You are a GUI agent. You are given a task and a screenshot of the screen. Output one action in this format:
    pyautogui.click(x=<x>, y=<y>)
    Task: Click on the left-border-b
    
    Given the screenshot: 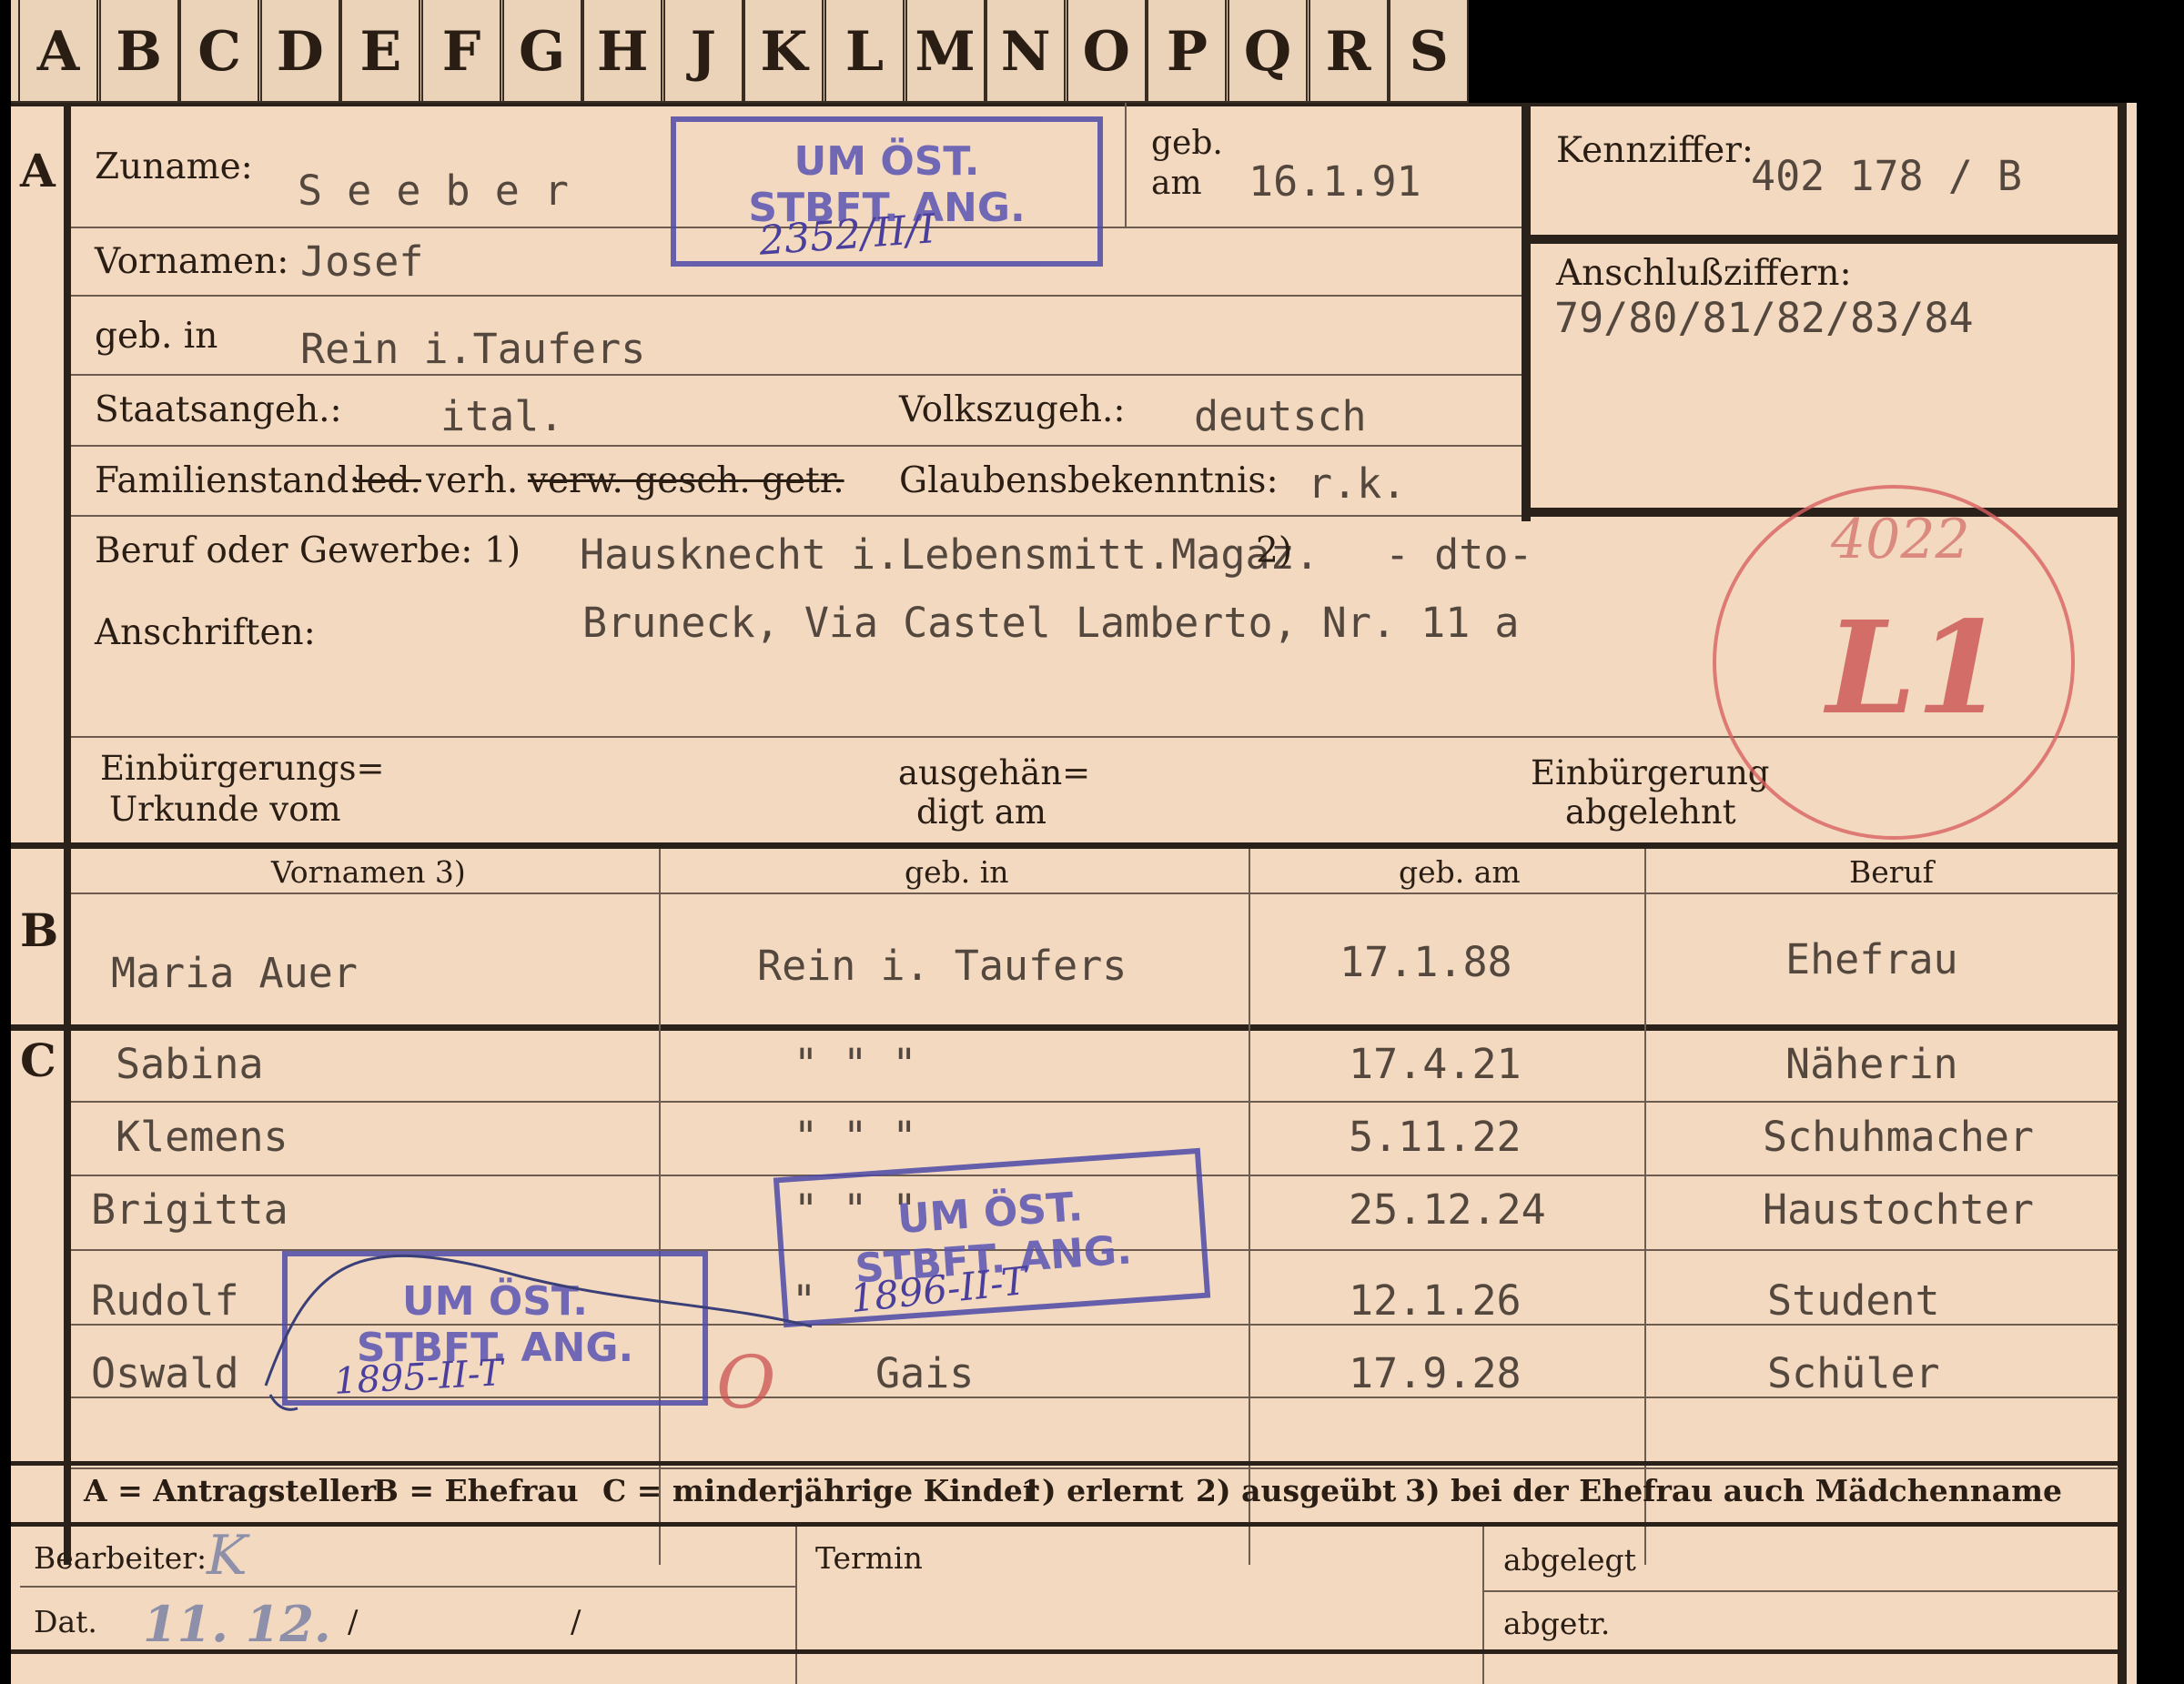 What is the action you would take?
    pyautogui.click(x=67, y=1207)
    